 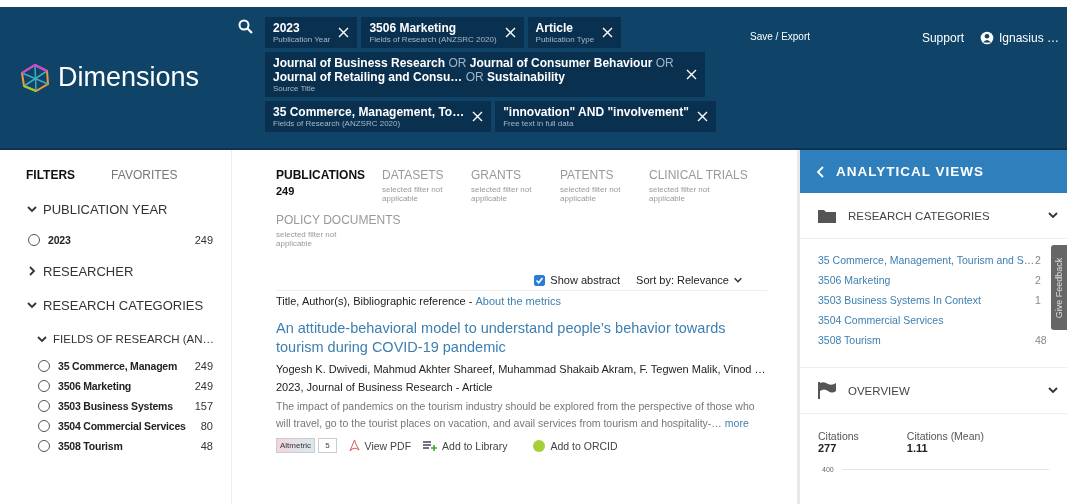 I want to click on filter-count: 48, so click(x=206, y=446).